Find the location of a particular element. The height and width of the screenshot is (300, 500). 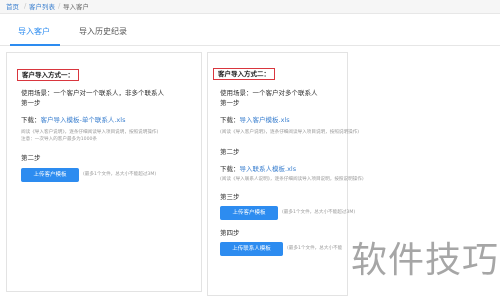

method-two-step-one: 第一步 is located at coordinates (230, 103).